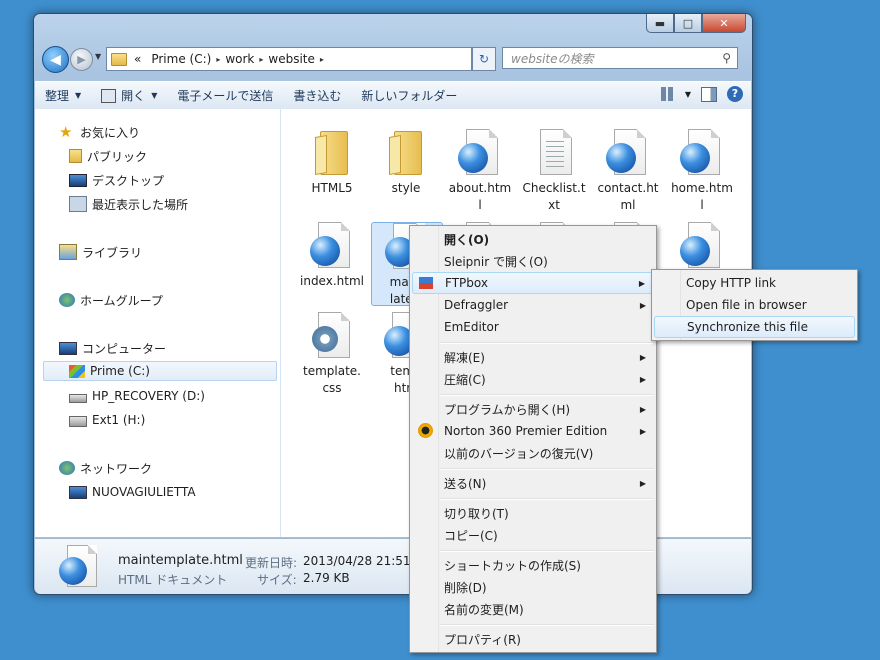 The width and height of the screenshot is (880, 660). I want to click on back-button: ◀, so click(55, 59).